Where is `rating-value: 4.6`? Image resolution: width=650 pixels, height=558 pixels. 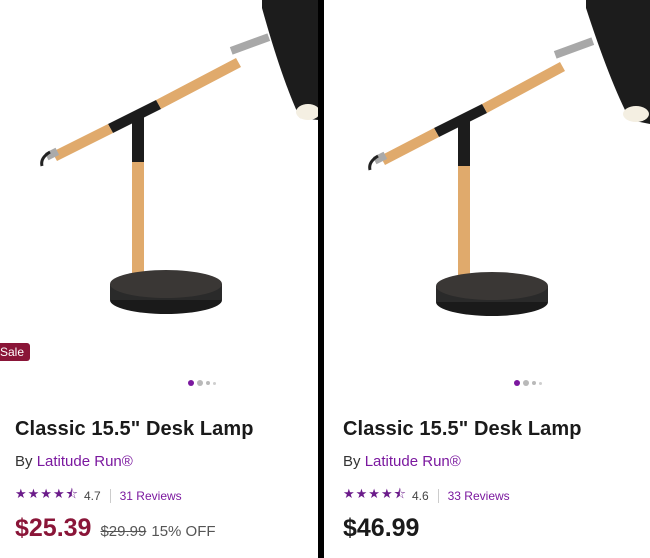
rating-value: 4.6 is located at coordinates (420, 496).